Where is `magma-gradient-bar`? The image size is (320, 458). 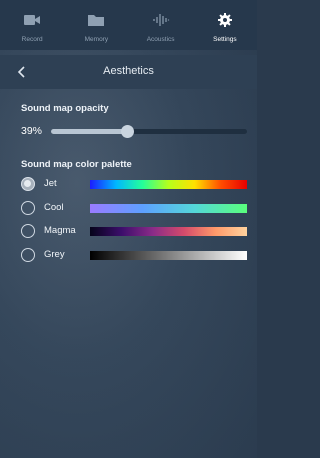
magma-gradient-bar is located at coordinates (168, 231).